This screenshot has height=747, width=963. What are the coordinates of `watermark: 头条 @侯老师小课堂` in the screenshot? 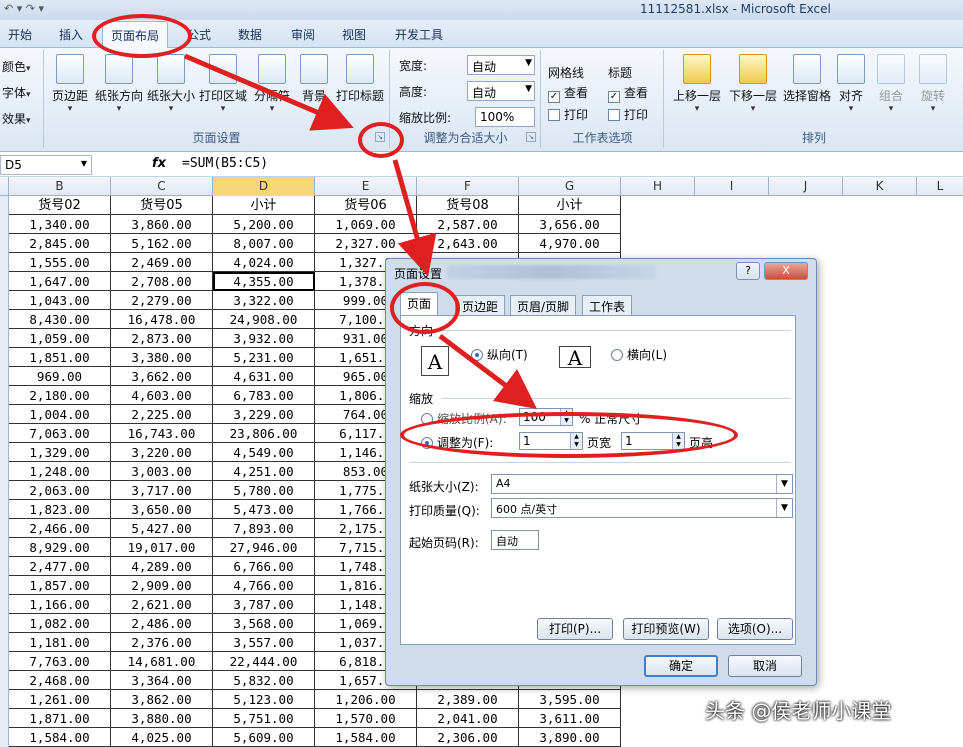 It's located at (798, 711).